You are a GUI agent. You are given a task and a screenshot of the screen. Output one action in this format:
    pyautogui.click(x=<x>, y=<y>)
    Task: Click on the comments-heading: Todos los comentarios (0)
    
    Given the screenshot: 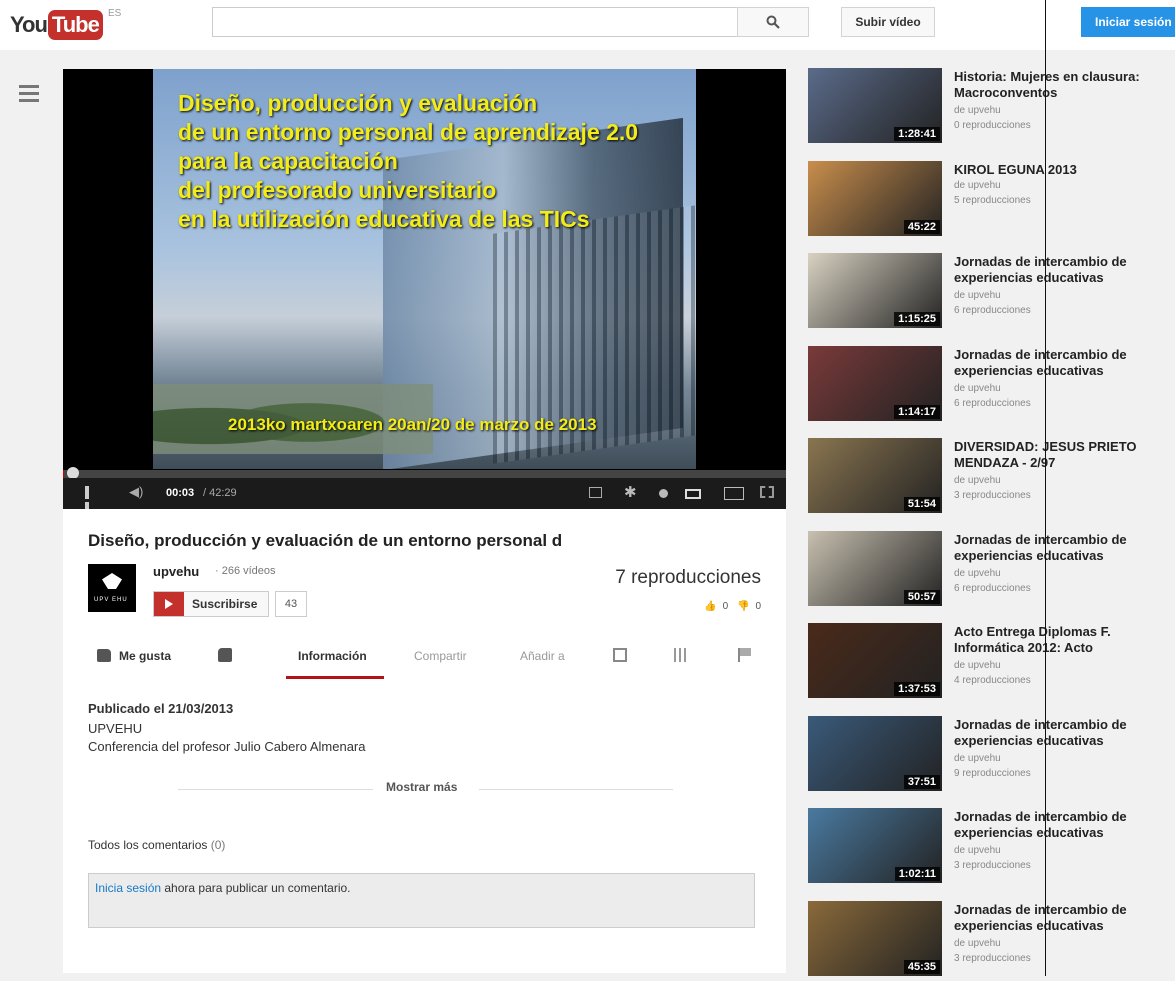 What is the action you would take?
    pyautogui.click(x=156, y=845)
    